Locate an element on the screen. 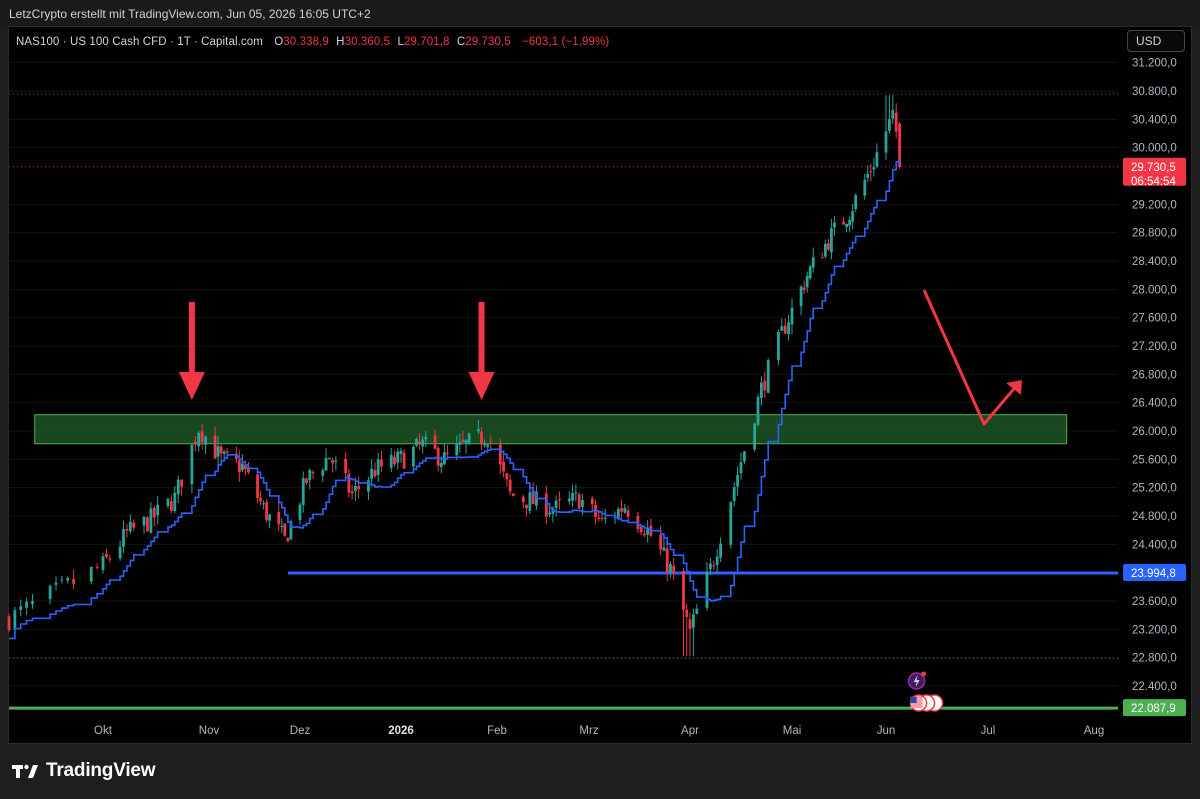 The image size is (1200, 799). annotations is located at coordinates (600, 357).